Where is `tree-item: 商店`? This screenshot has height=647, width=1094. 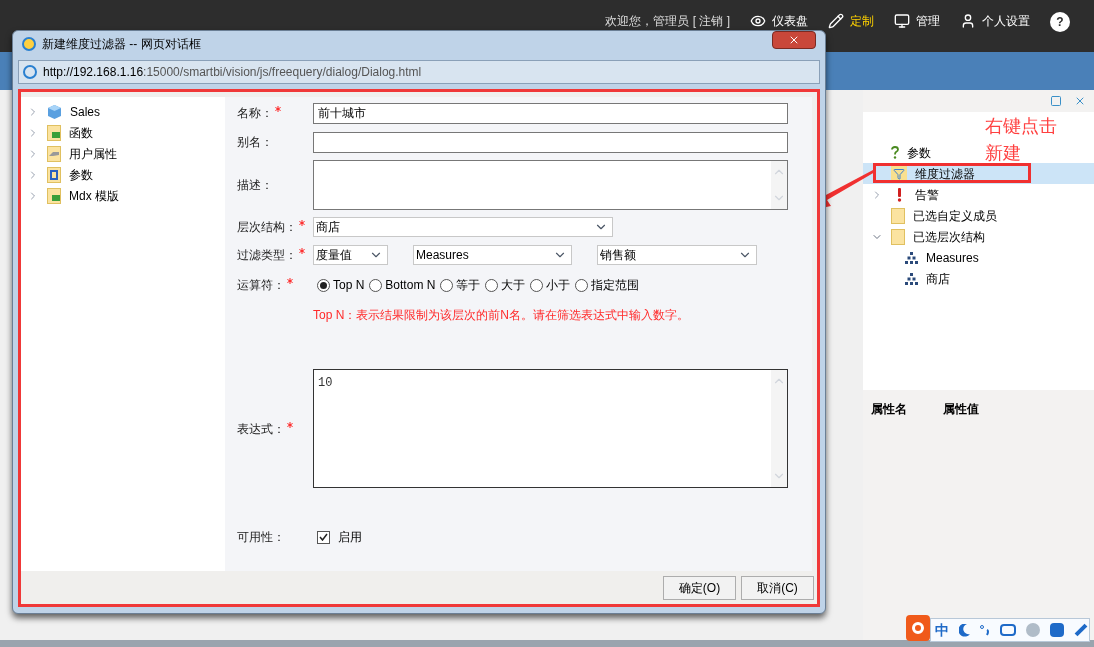 tree-item: 商店 is located at coordinates (910, 278).